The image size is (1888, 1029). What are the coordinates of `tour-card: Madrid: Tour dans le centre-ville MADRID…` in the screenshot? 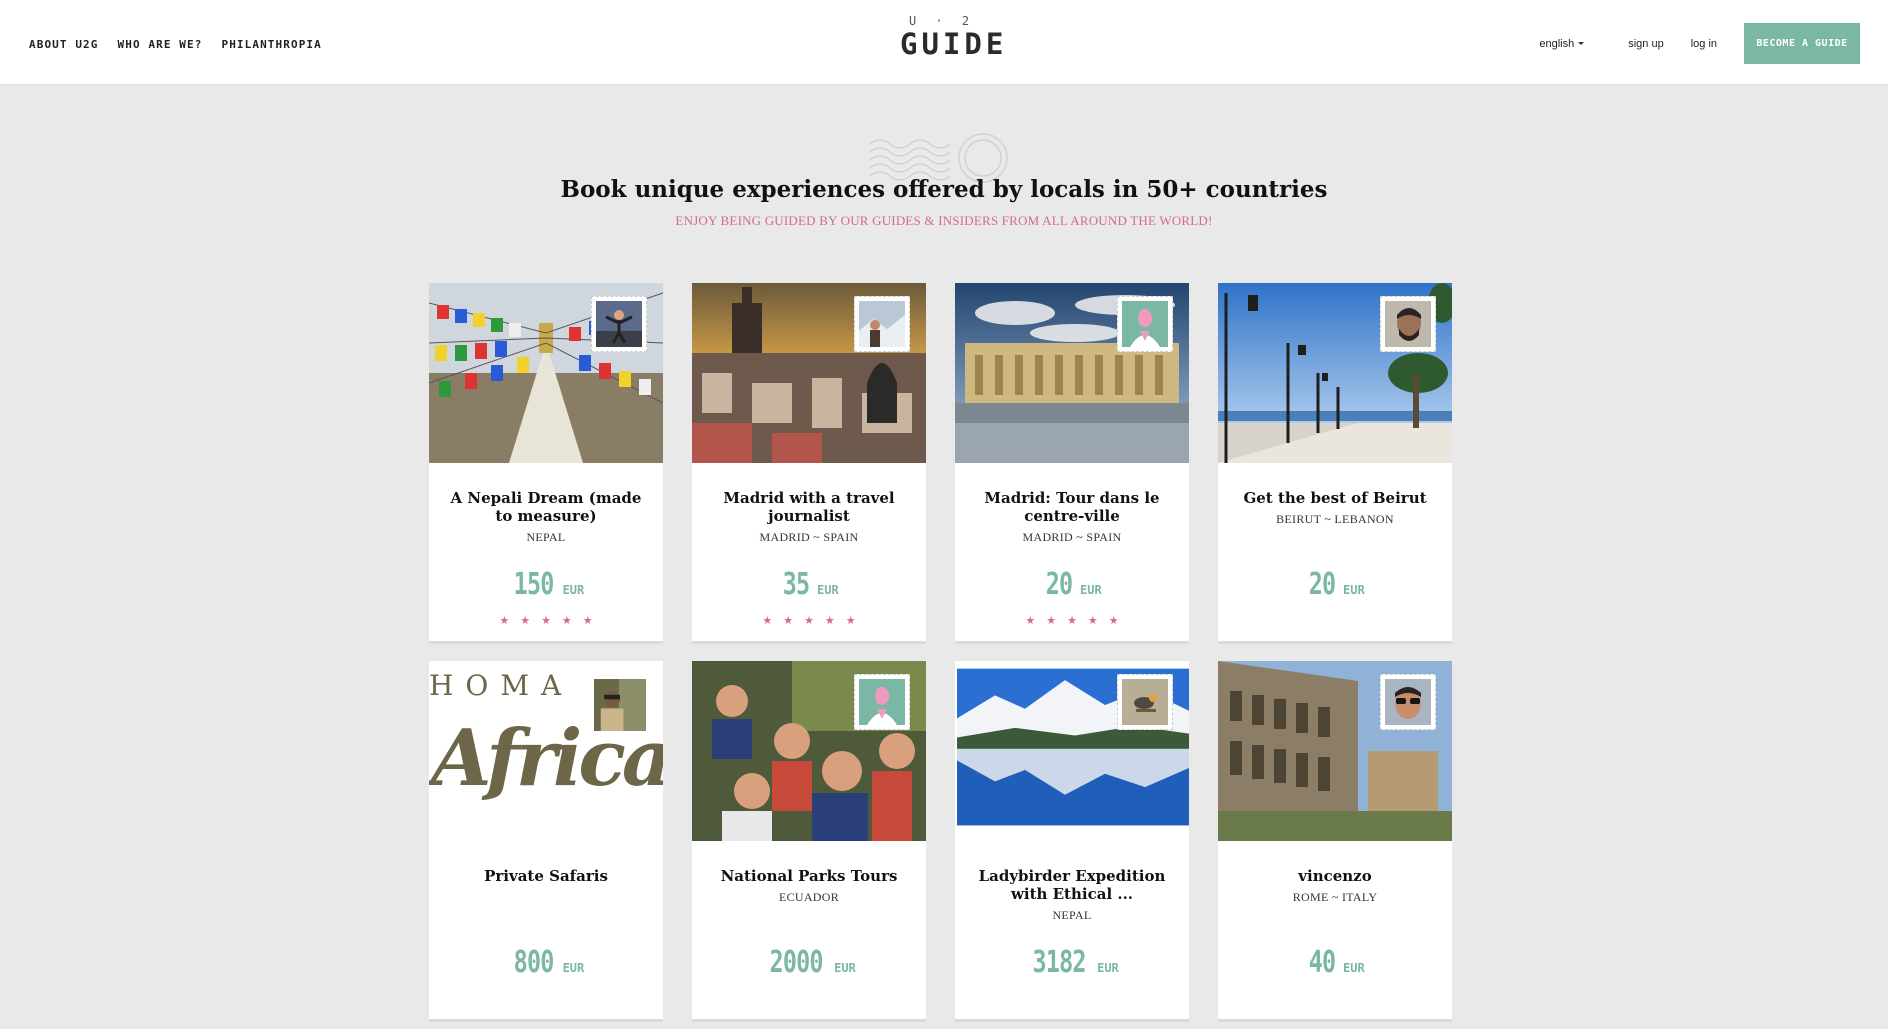 It's located at (1072, 462).